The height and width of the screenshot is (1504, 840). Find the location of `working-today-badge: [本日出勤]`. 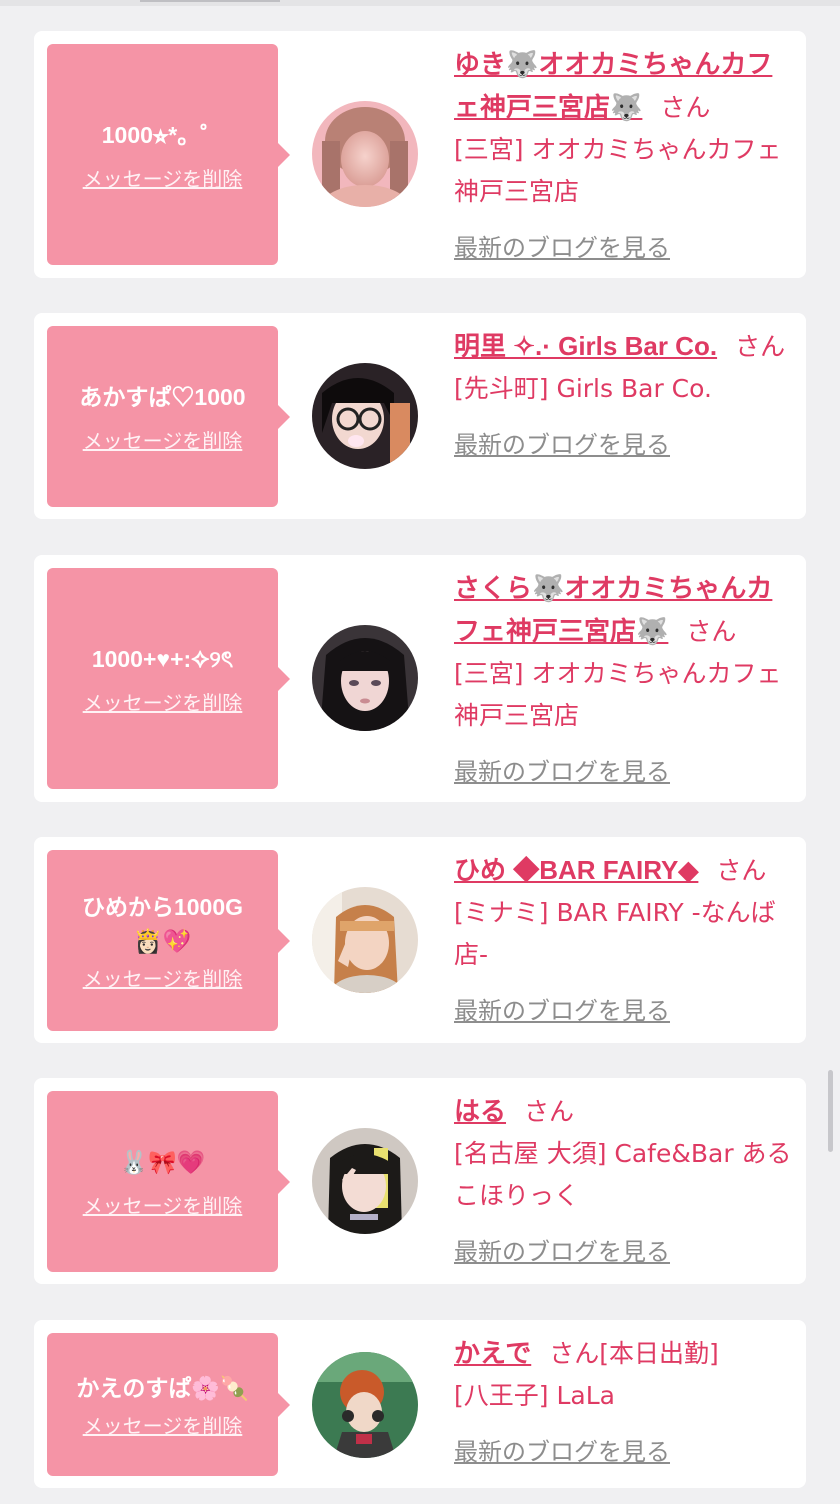

working-today-badge: [本日出勤] is located at coordinates (659, 1353).